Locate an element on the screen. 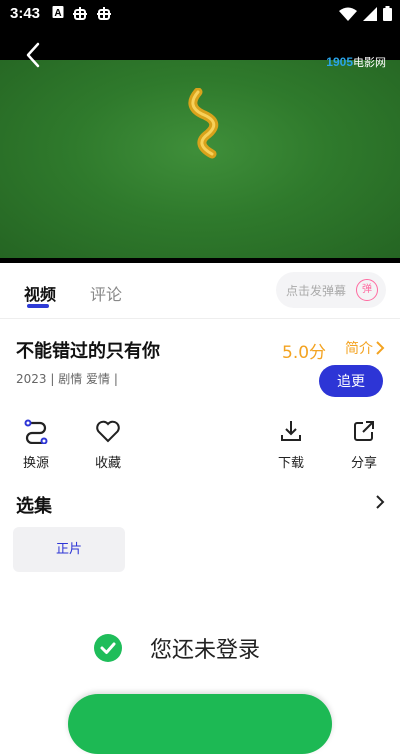 This screenshot has width=400, height=754. login-button is located at coordinates (200, 724).